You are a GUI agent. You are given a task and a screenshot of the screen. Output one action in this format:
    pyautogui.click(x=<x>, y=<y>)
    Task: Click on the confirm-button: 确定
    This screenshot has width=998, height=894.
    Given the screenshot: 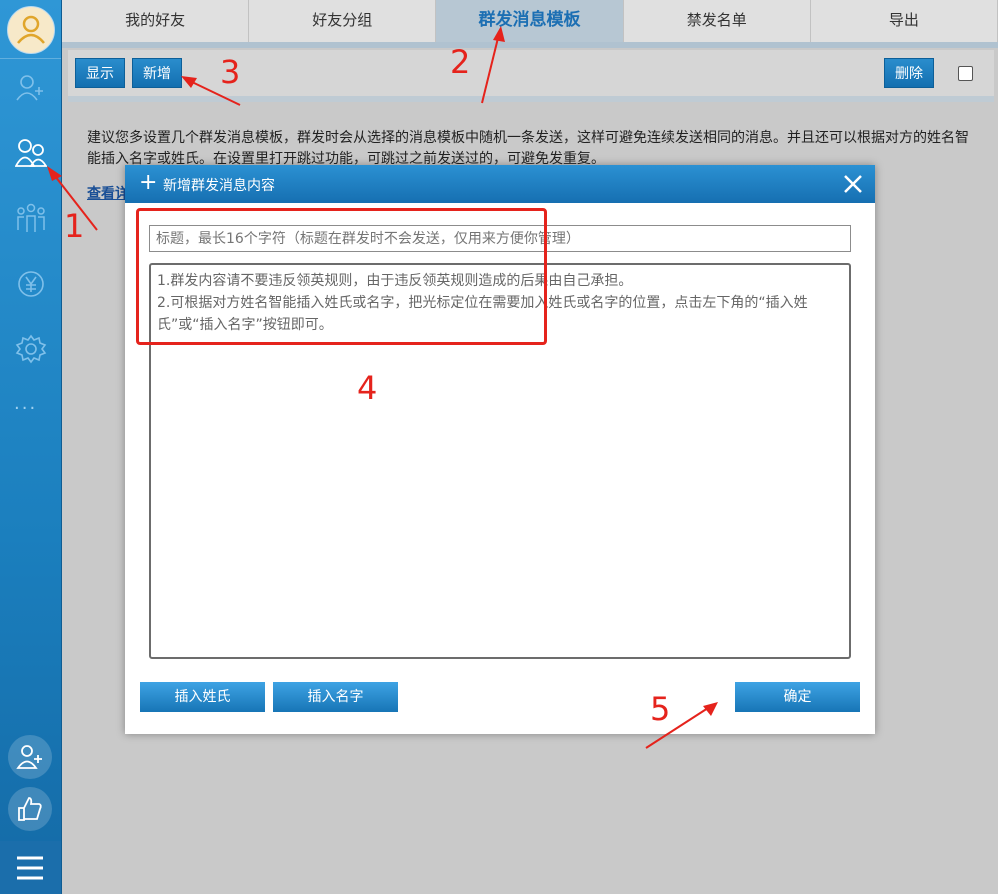 What is the action you would take?
    pyautogui.click(x=797, y=697)
    